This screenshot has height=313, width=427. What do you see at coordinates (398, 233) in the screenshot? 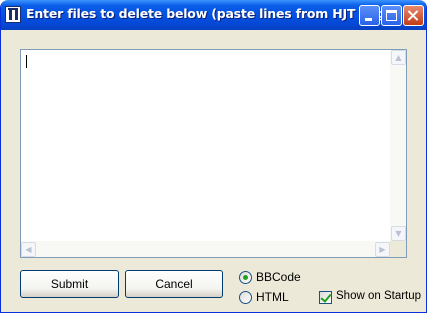
I see `scroll-down-icon: ▼` at bounding box center [398, 233].